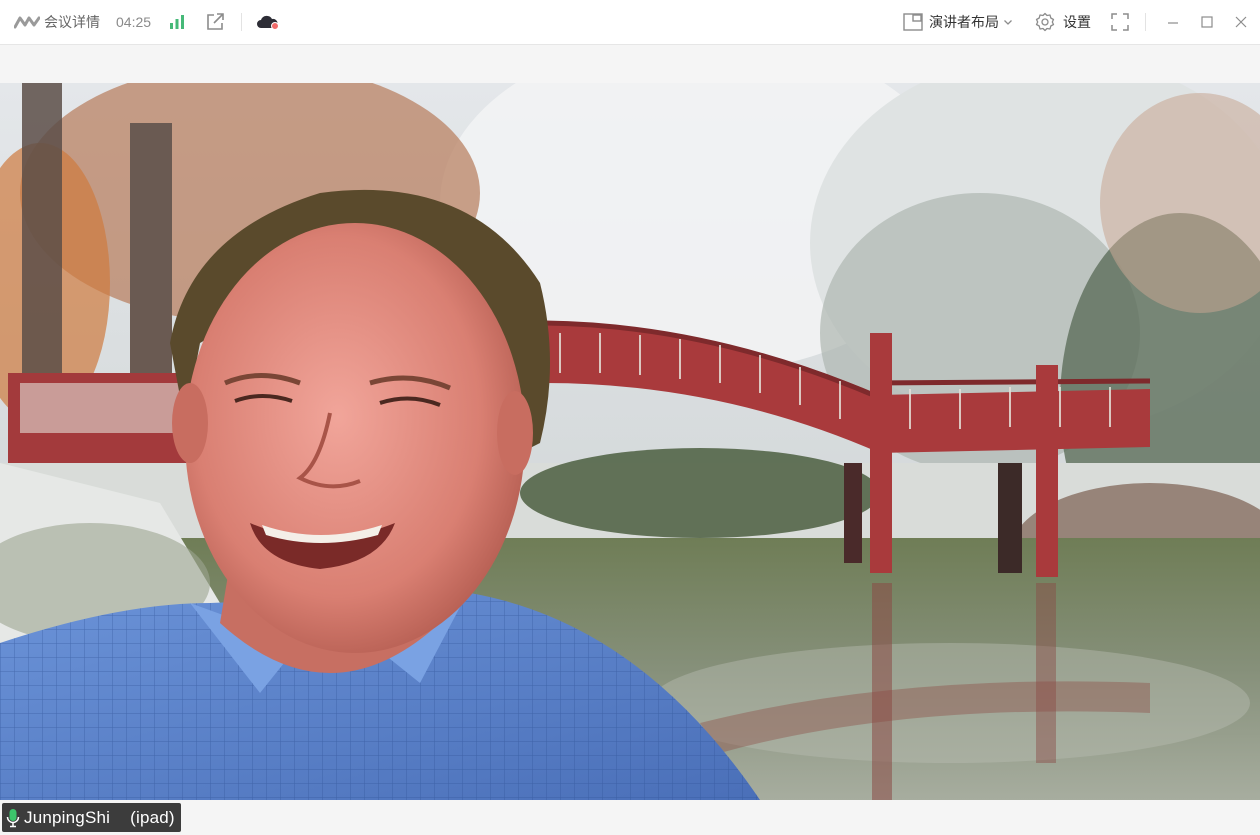  What do you see at coordinates (27, 22) in the screenshot?
I see `tencent-meeting-logo-icon` at bounding box center [27, 22].